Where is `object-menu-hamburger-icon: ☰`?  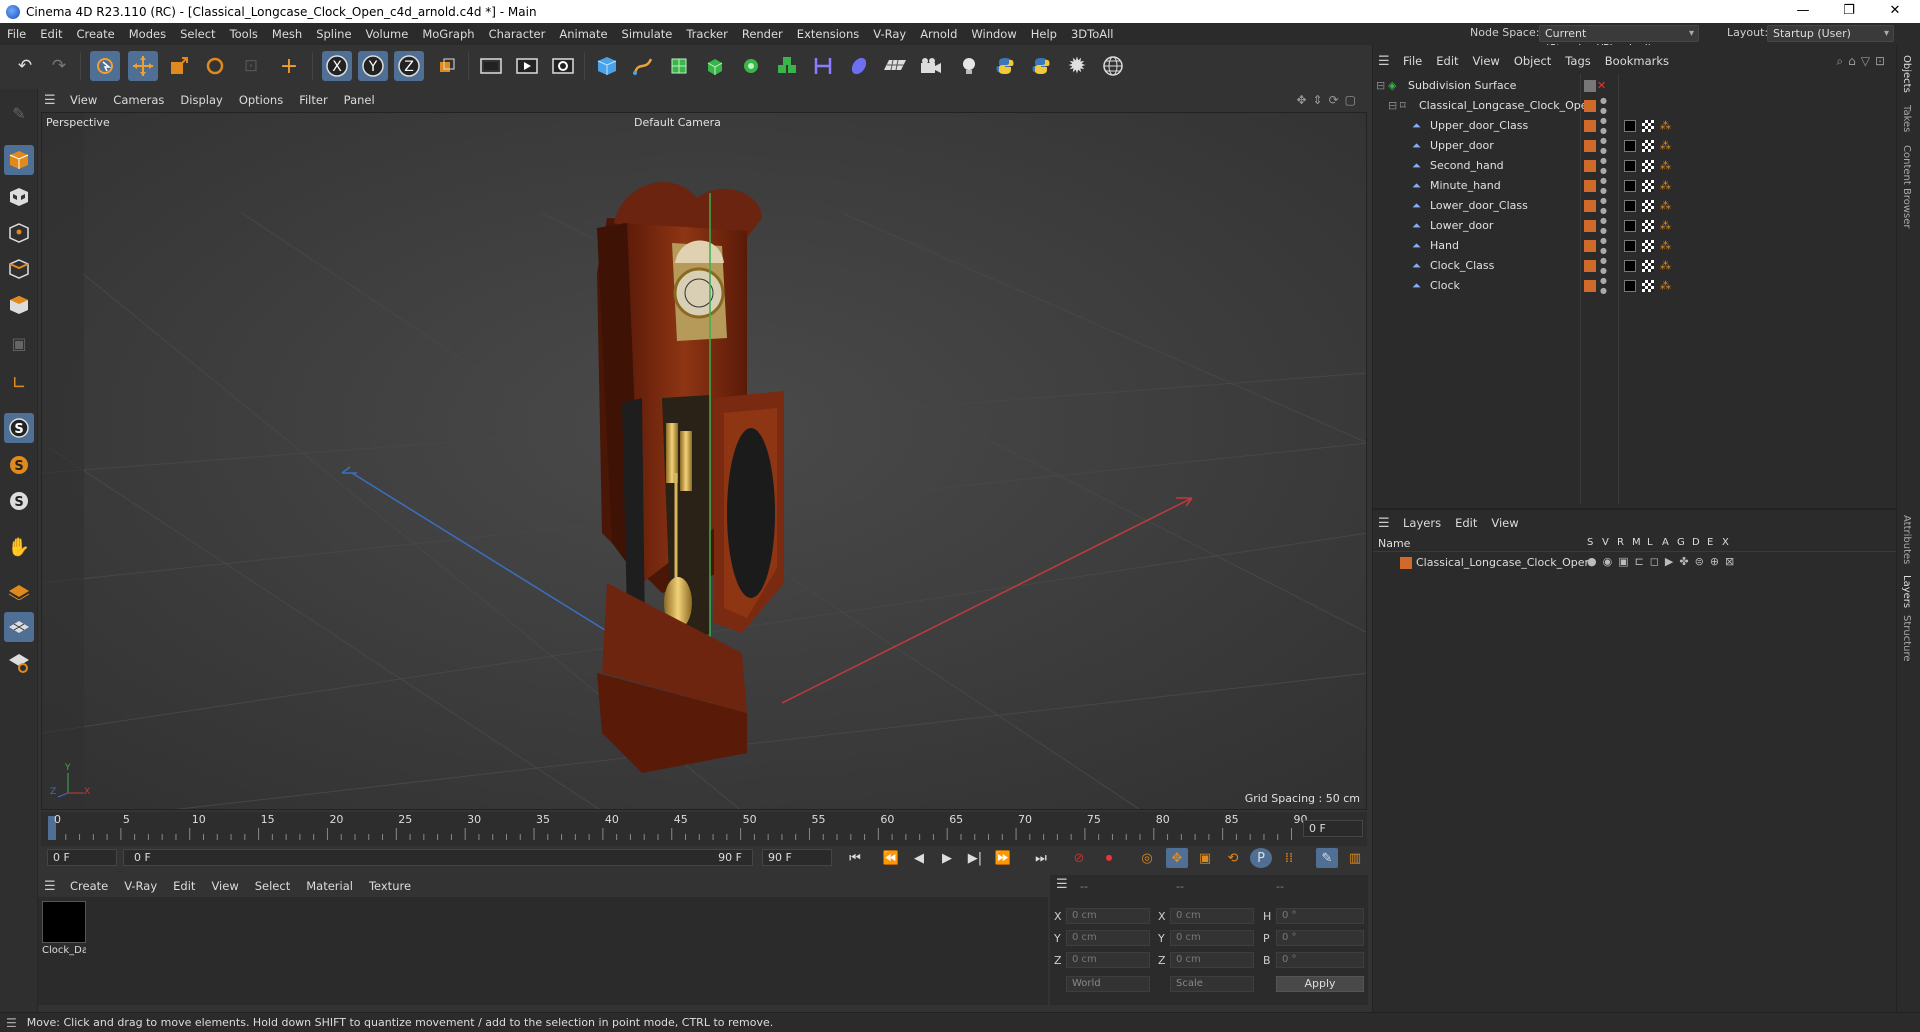 object-menu-hamburger-icon: ☰ is located at coordinates (1387, 61).